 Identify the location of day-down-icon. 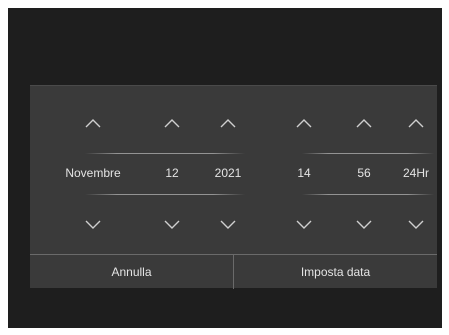
(172, 225).